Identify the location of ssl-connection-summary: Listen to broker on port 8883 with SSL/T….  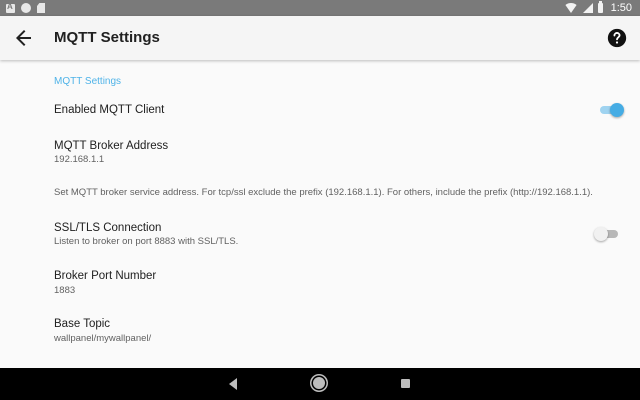
(146, 241).